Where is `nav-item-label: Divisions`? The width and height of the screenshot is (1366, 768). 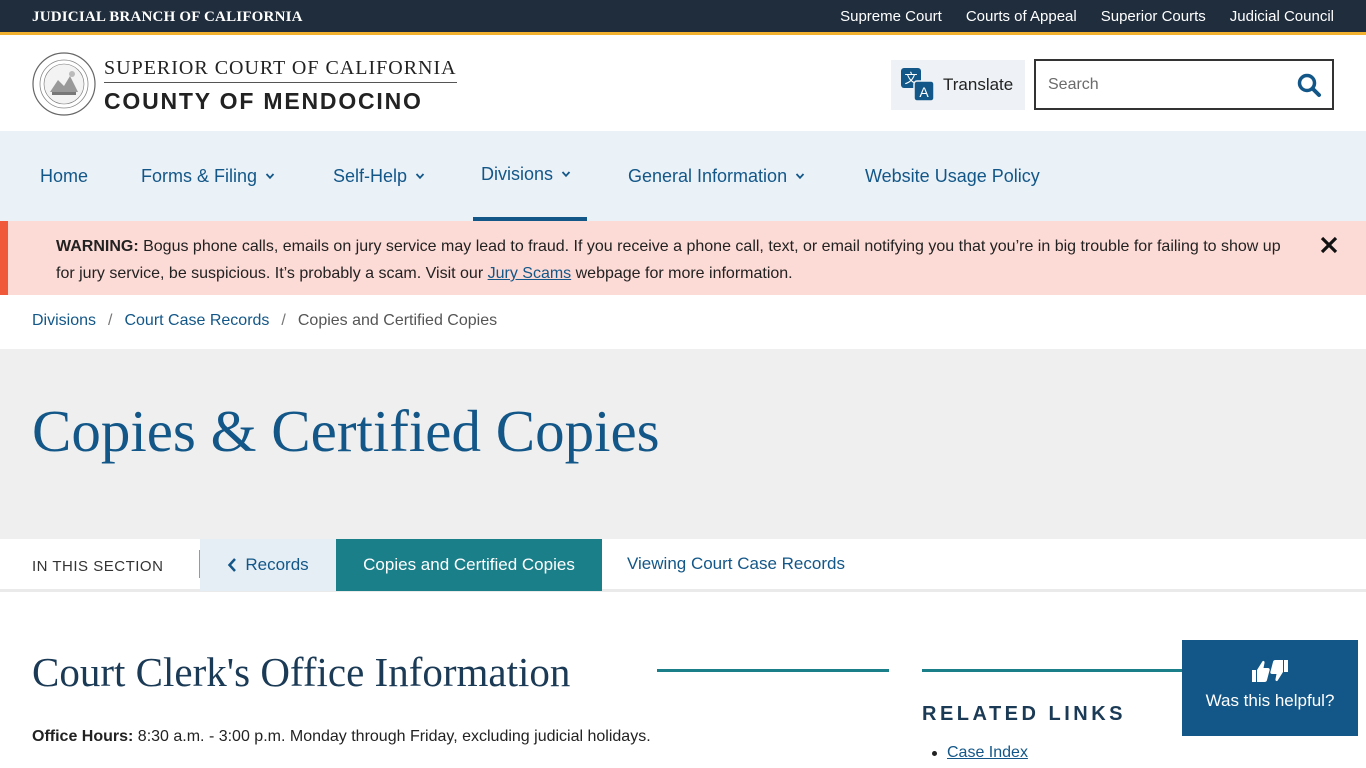
nav-item-label: Divisions is located at coordinates (517, 173).